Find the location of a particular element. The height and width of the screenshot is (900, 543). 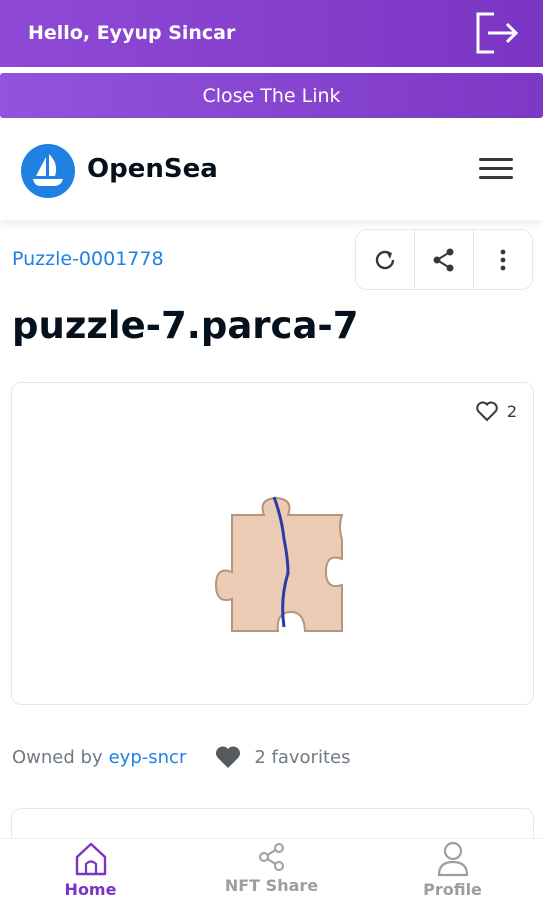

puzzle-piece-image is located at coordinates (279, 564).